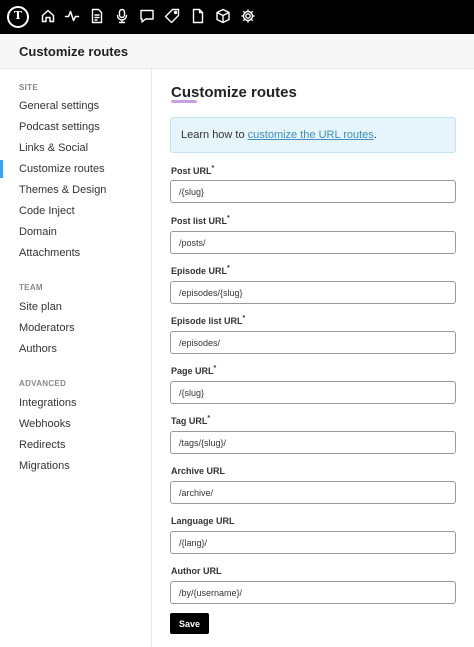 The height and width of the screenshot is (647, 474). I want to click on author-url-label: Author URL, so click(196, 571).